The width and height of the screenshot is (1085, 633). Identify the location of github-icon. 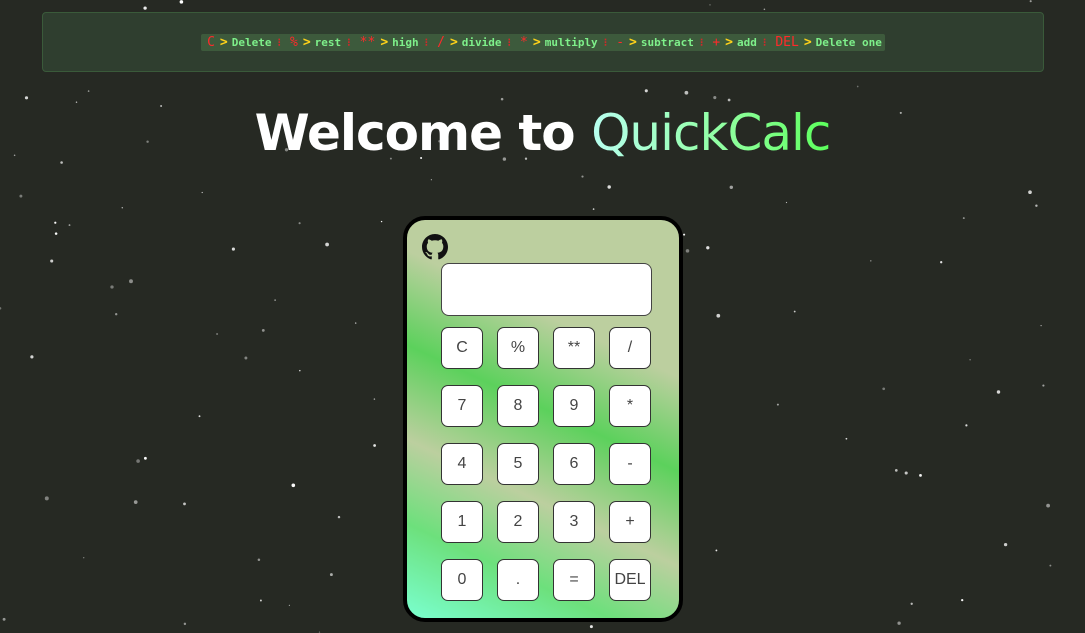
(435, 247).